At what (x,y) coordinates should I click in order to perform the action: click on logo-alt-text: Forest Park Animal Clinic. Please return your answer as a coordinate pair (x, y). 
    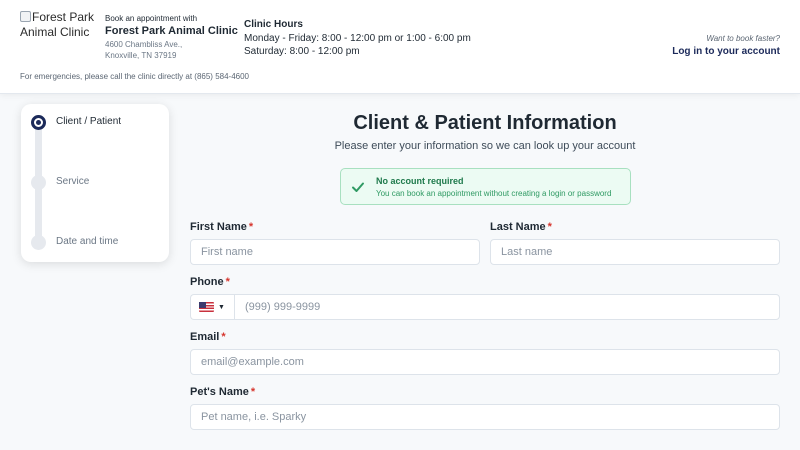
    Looking at the image, I should click on (57, 24).